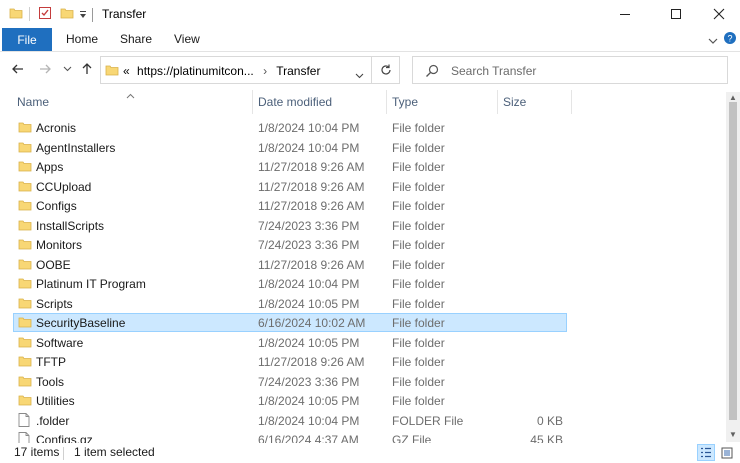  What do you see at coordinates (362, 382) in the screenshot?
I see `file-row: Tools 7/24/2023 3:36 PM File folder` at bounding box center [362, 382].